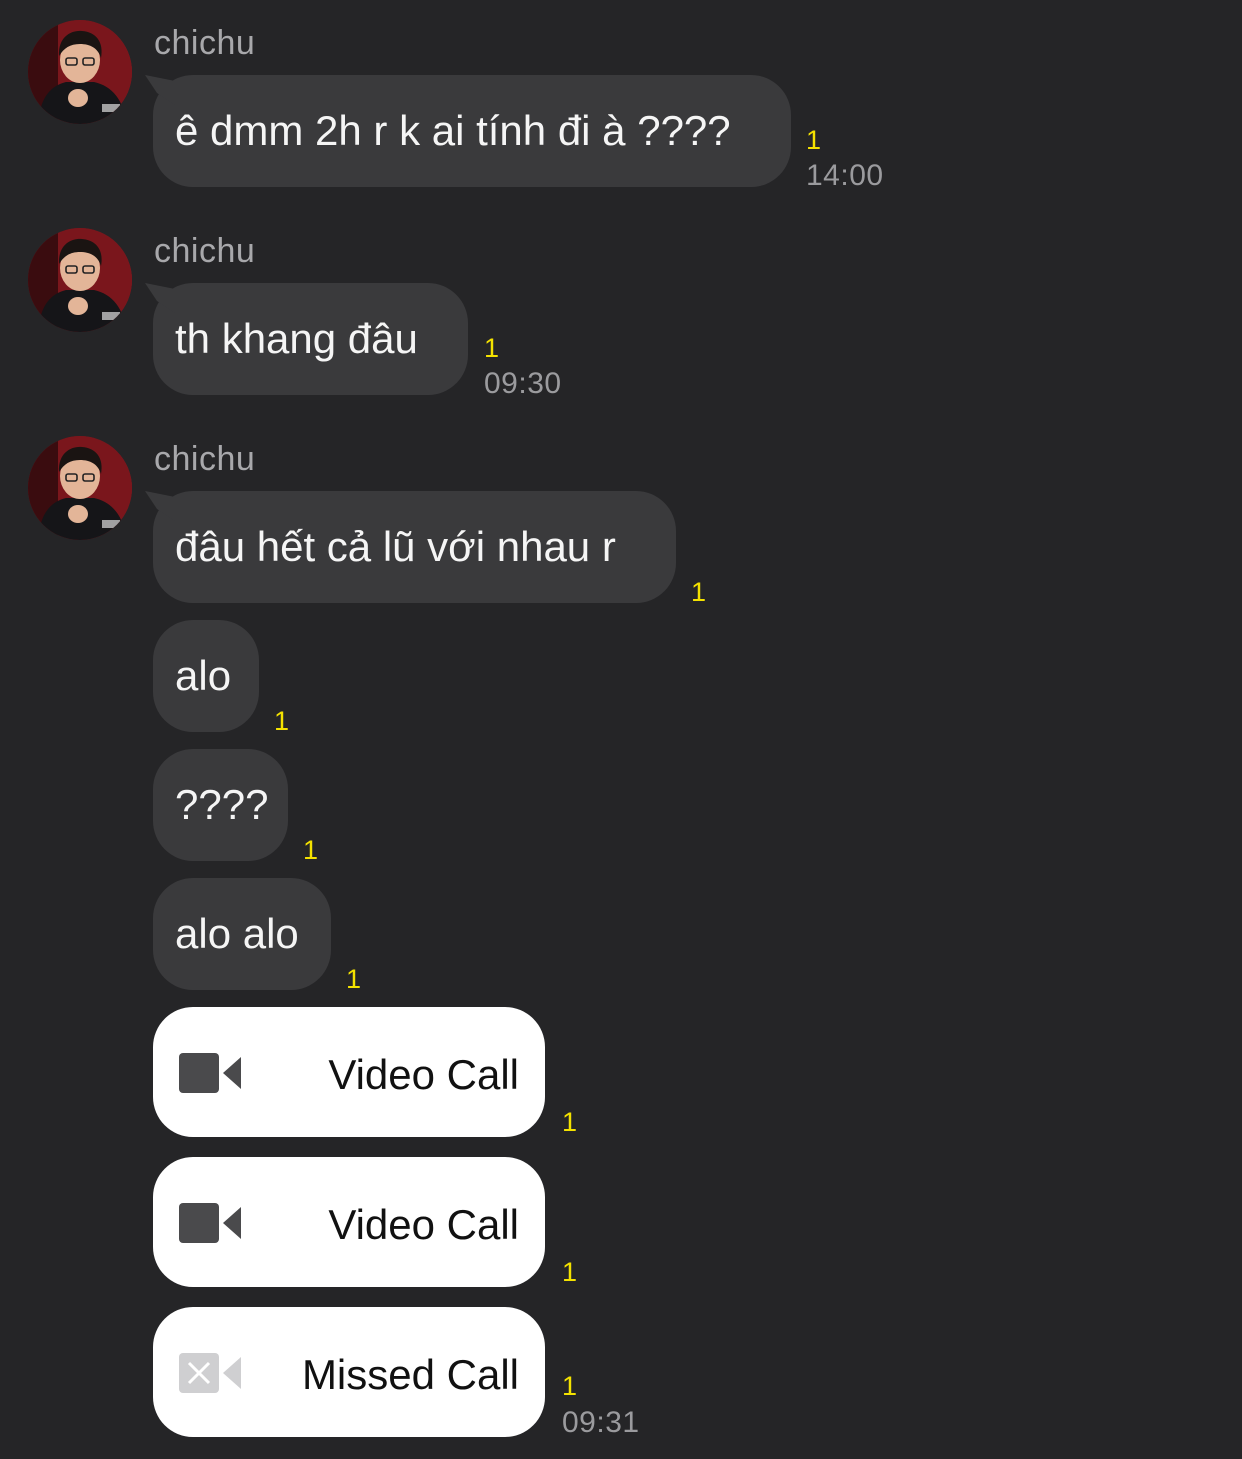  I want to click on missed-video-call-icon, so click(210, 1373).